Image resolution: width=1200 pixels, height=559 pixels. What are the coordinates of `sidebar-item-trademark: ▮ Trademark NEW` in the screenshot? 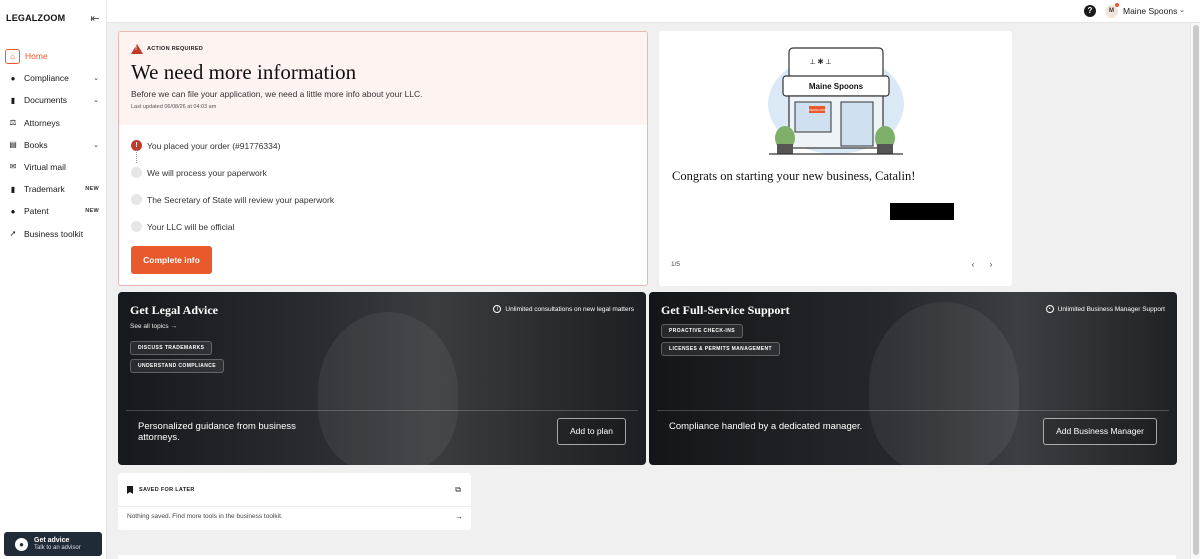 It's located at (53, 189).